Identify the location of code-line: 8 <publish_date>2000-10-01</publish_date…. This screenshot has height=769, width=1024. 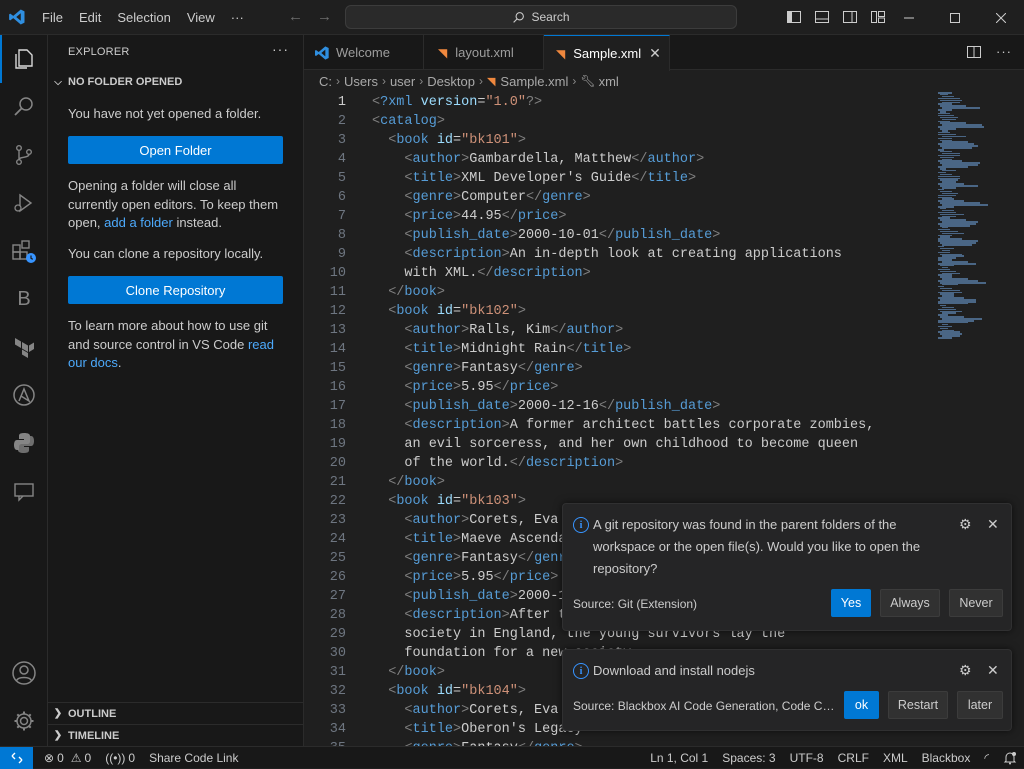
(619, 235).